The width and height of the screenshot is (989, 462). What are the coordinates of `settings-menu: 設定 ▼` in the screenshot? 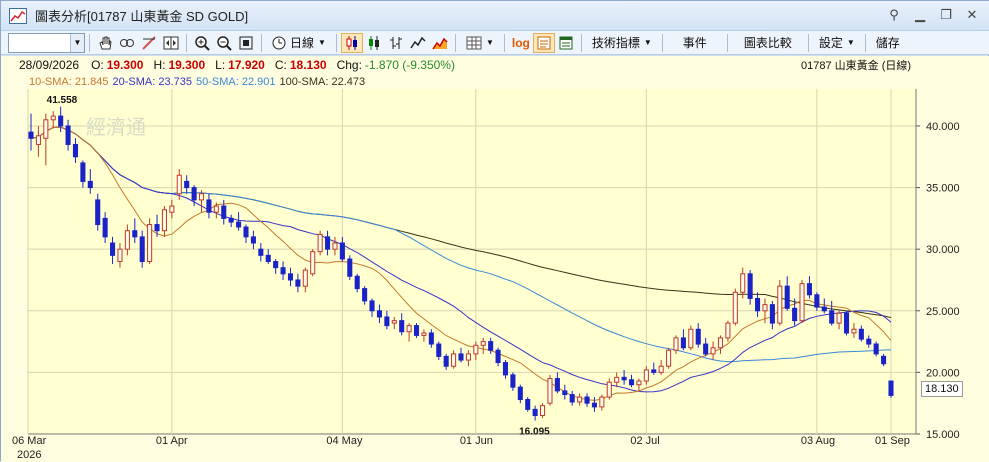 It's located at (837, 43).